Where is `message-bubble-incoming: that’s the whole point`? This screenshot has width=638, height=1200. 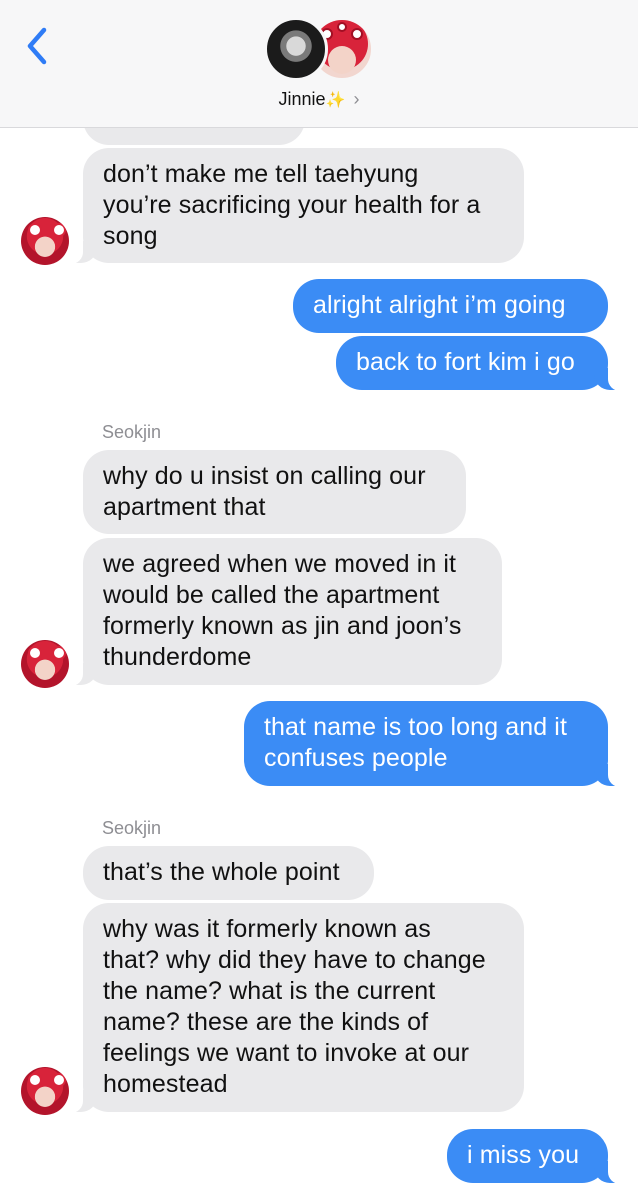
message-bubble-incoming: that’s the whole point is located at coordinates (228, 873).